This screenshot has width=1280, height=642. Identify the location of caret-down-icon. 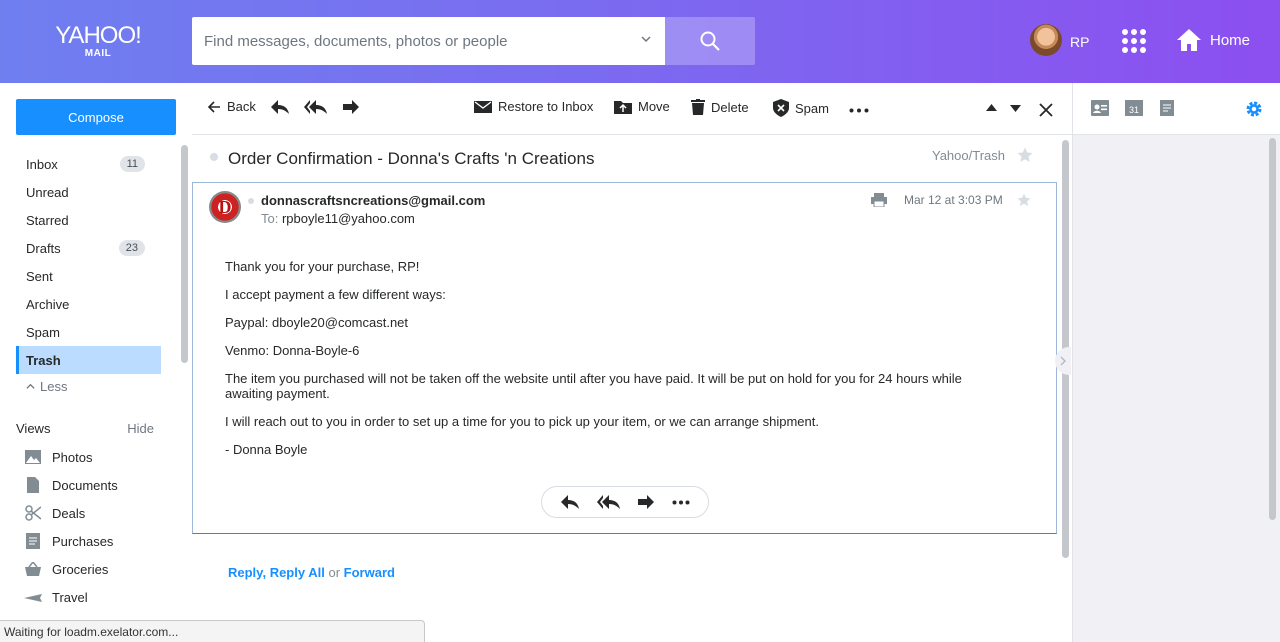
(1015, 108).